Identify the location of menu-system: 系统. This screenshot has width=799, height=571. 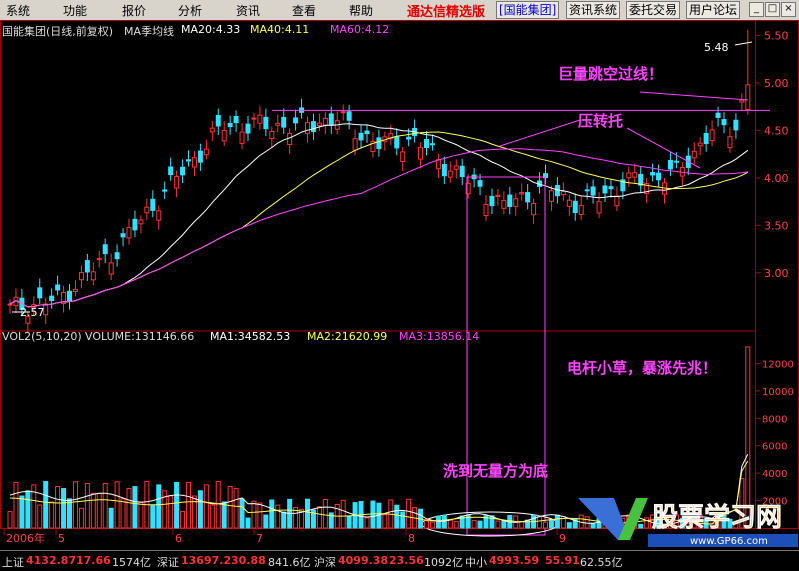
(18, 10).